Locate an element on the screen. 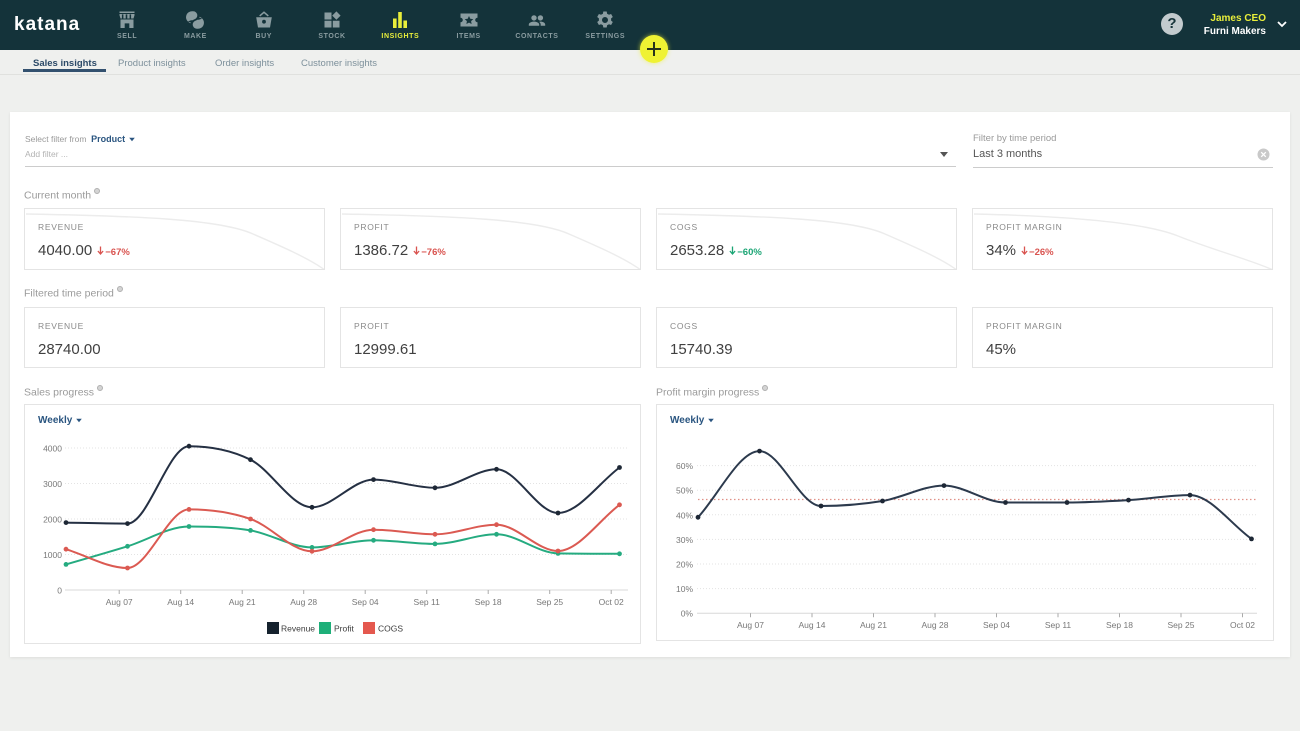 The height and width of the screenshot is (731, 1300). svg-text: 30% is located at coordinates (684, 540).